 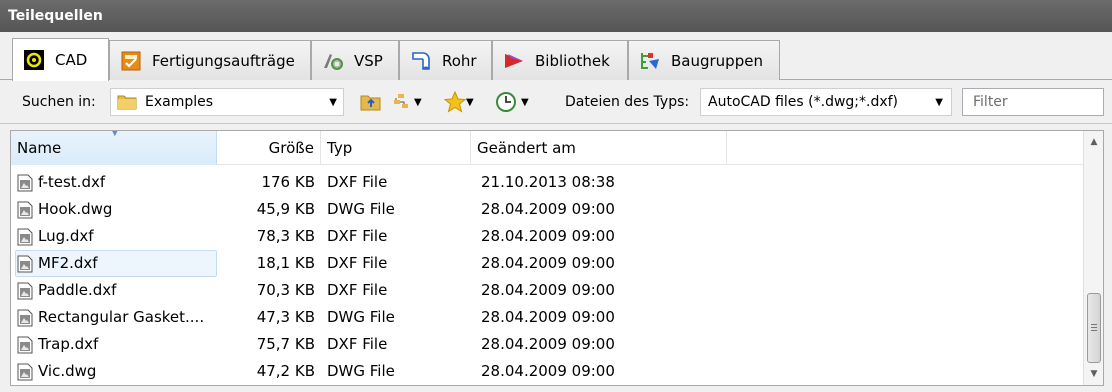 What do you see at coordinates (115, 134) in the screenshot?
I see `sort-indicator-icon: ▼` at bounding box center [115, 134].